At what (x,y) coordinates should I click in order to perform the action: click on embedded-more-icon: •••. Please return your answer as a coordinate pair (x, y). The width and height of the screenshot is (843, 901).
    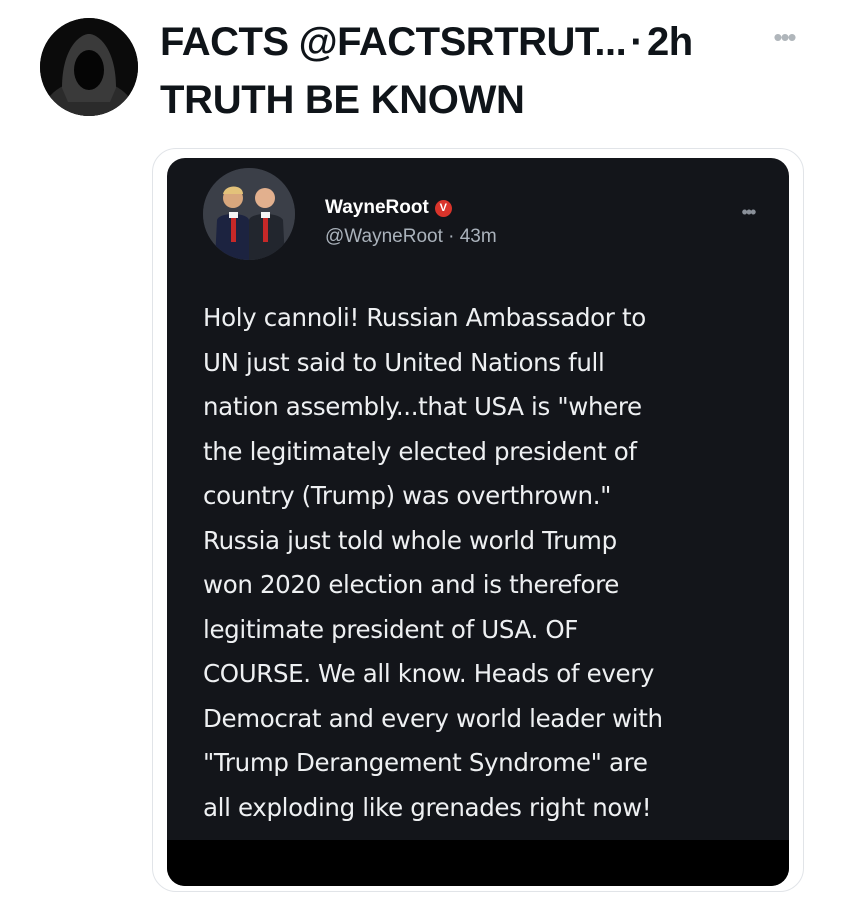
    Looking at the image, I should click on (749, 212).